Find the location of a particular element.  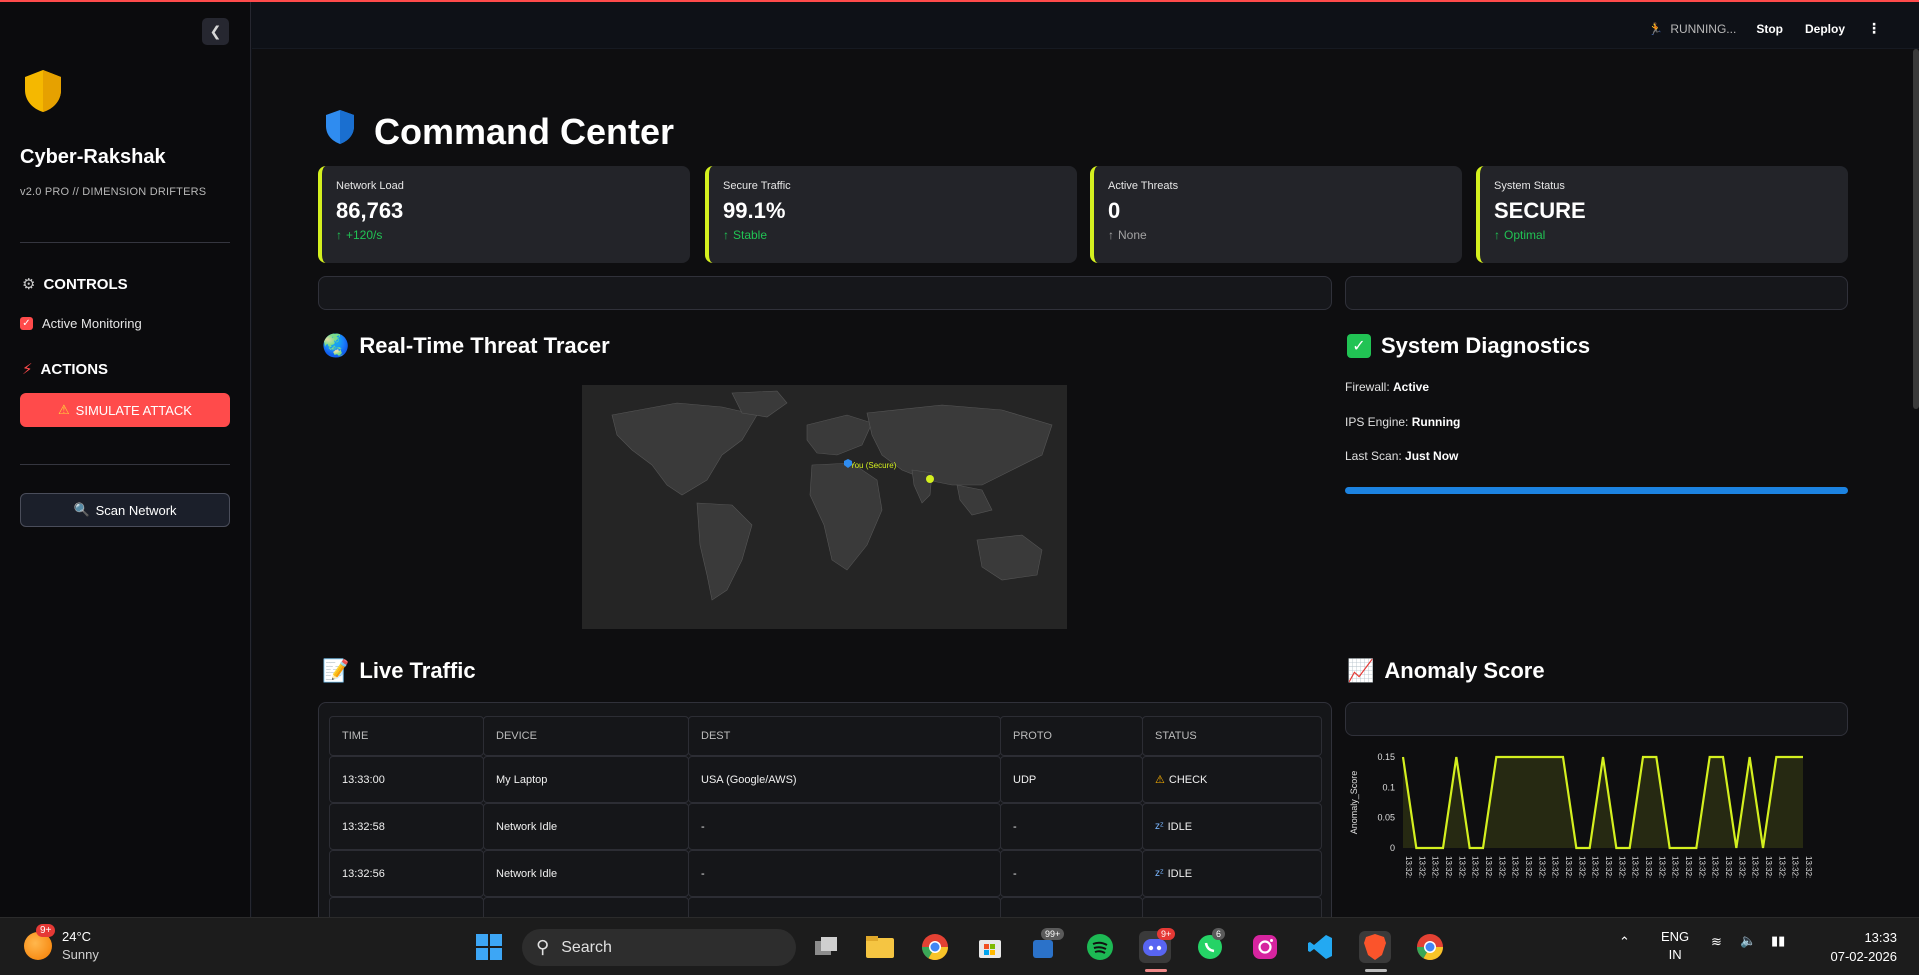

task-view-icon is located at coordinates (826, 947).